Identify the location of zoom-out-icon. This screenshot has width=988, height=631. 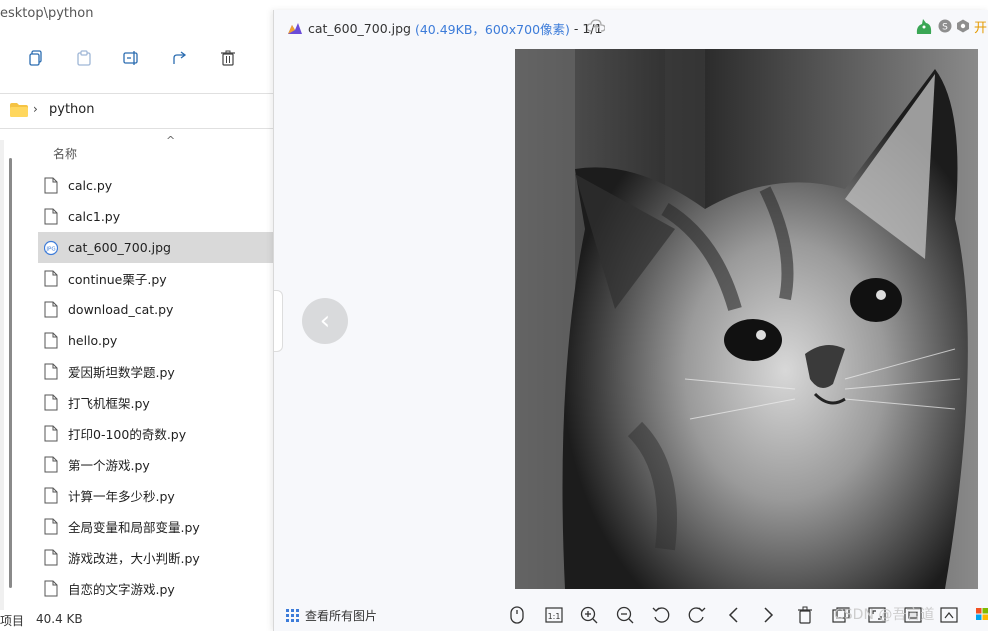
(625, 615).